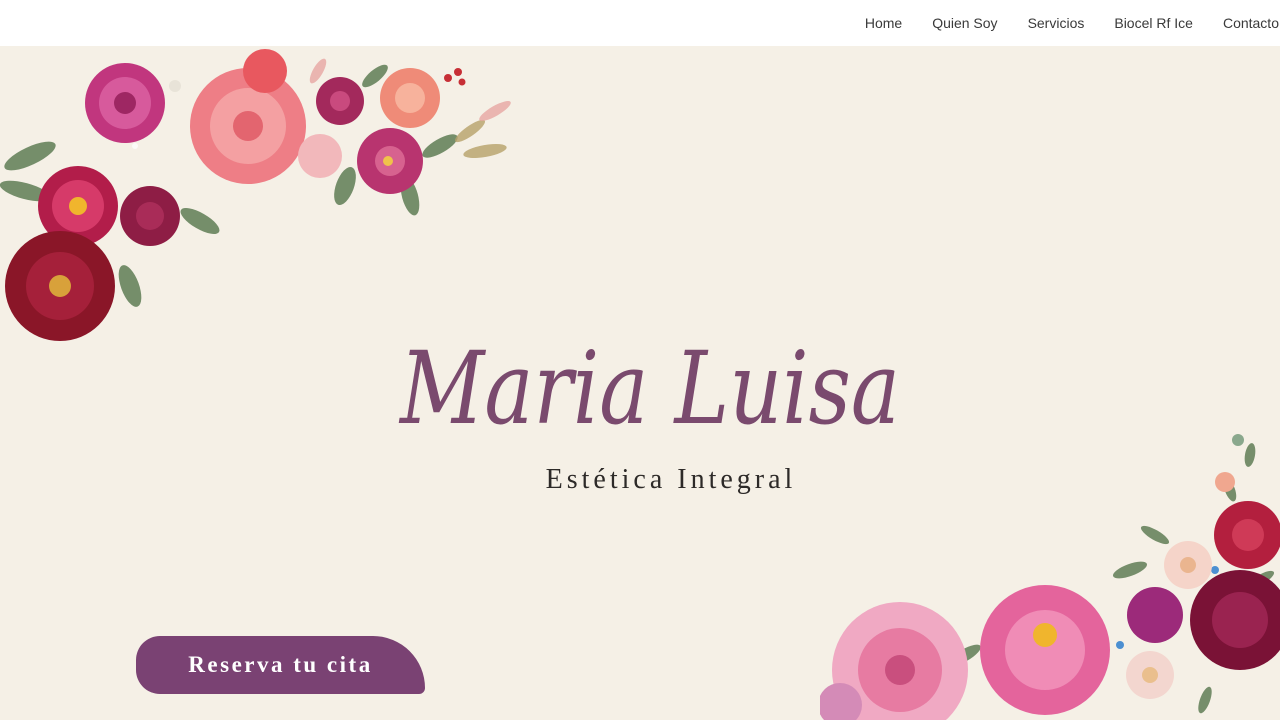 The height and width of the screenshot is (720, 1280). Describe the element at coordinates (1153, 23) in the screenshot. I see `nav-biocel-rf-ice: Biocel Rf Ice` at that location.